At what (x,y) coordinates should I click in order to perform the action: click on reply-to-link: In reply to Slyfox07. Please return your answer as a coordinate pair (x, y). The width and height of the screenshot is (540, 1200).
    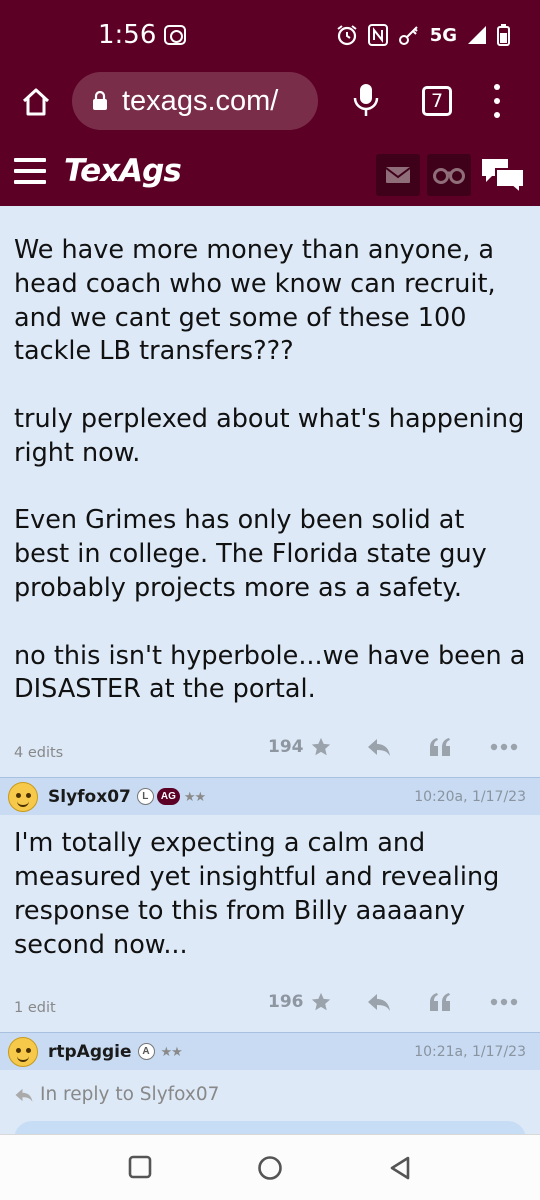
    Looking at the image, I should click on (270, 1087).